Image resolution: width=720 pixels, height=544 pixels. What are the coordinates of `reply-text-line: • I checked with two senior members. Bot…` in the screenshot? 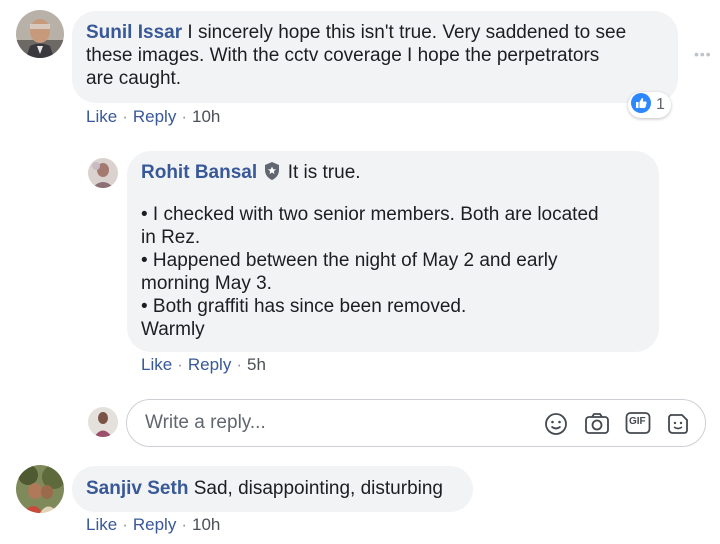 It's located at (370, 214).